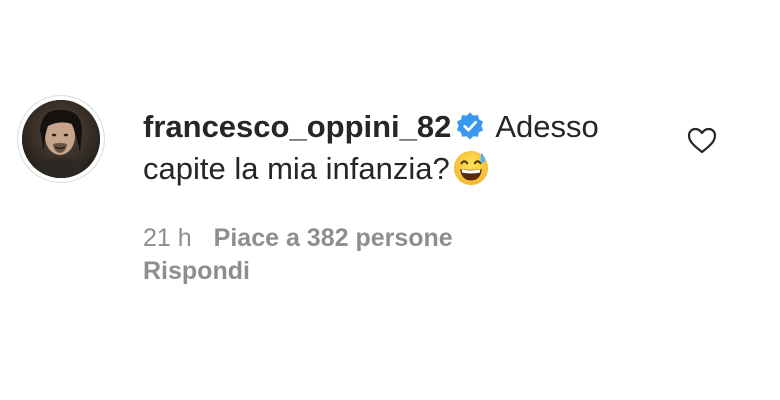  I want to click on avatar, so click(61, 139).